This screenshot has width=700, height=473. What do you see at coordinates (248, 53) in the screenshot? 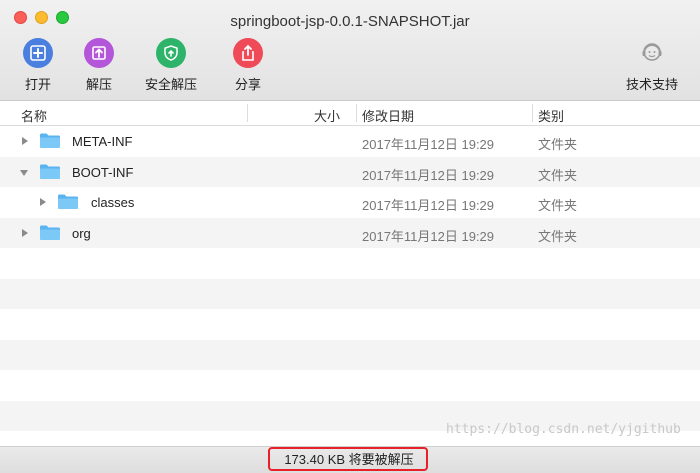
I see `share-icon` at bounding box center [248, 53].